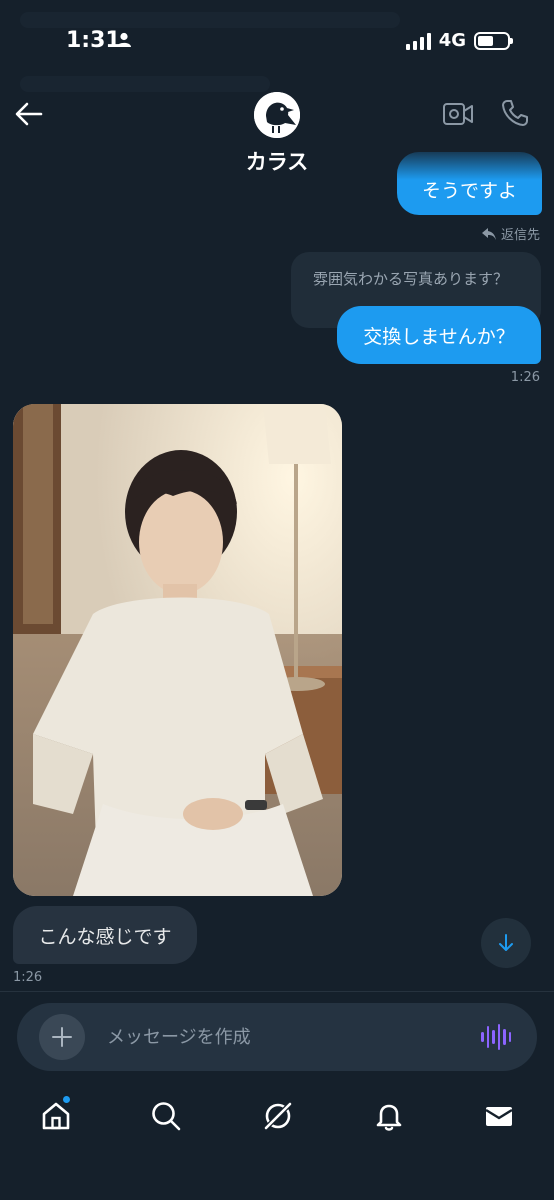 The width and height of the screenshot is (554, 1200). I want to click on home-icon, so click(56, 1116).